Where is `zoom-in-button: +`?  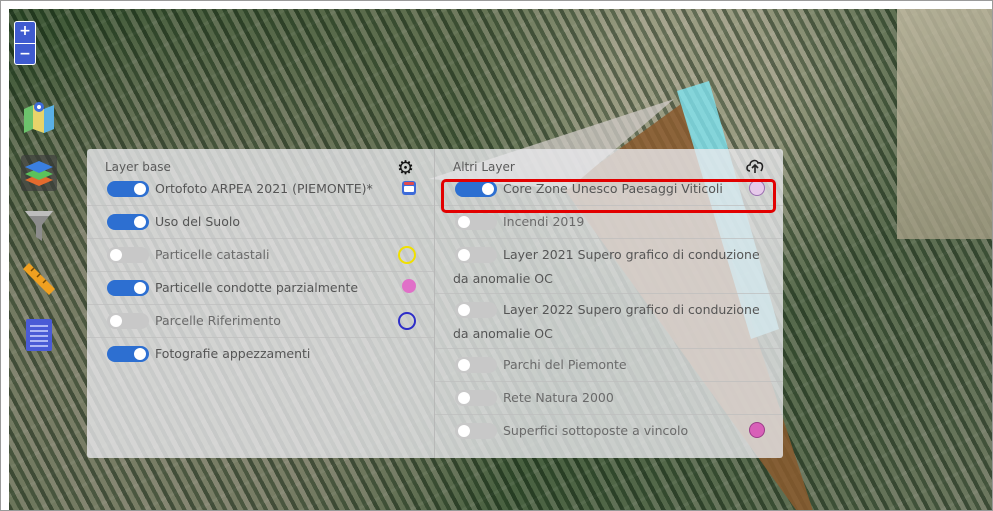 zoom-in-button: + is located at coordinates (25, 32).